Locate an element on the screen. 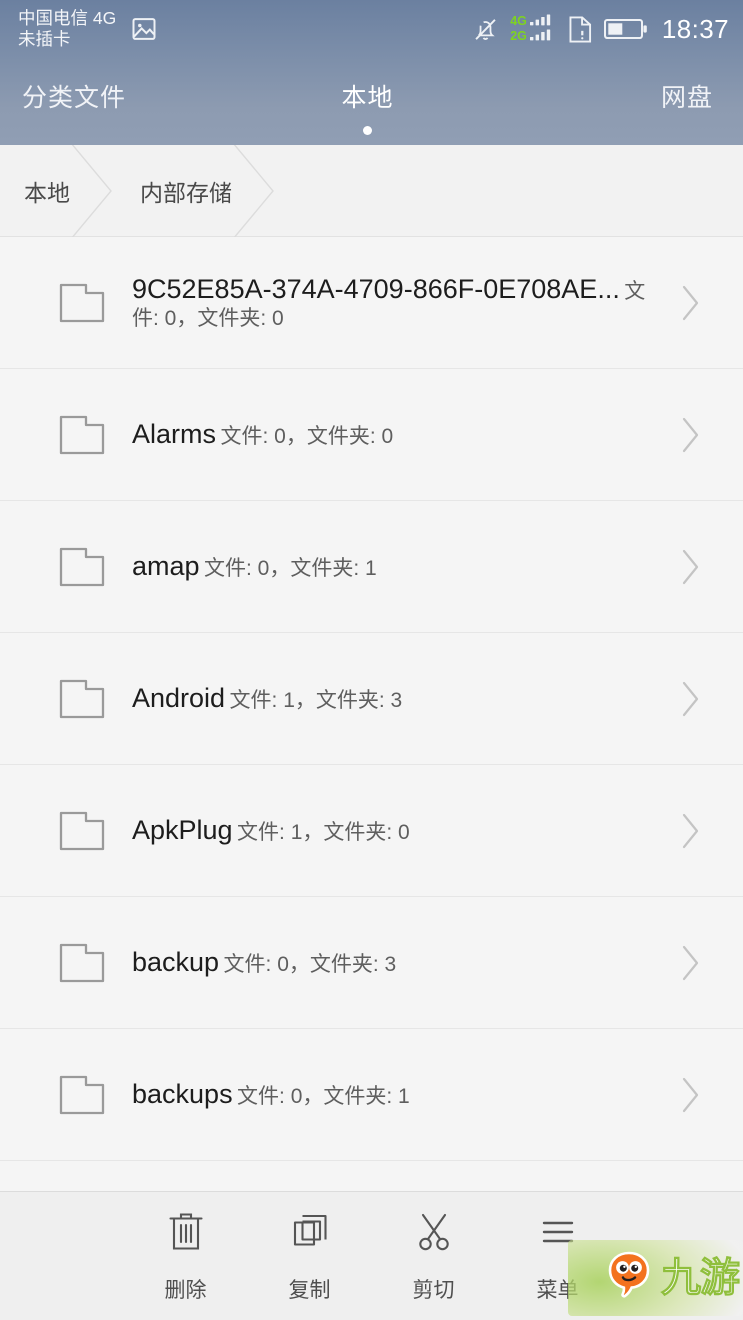  status-bar-clock: 18:37 is located at coordinates (695, 28).